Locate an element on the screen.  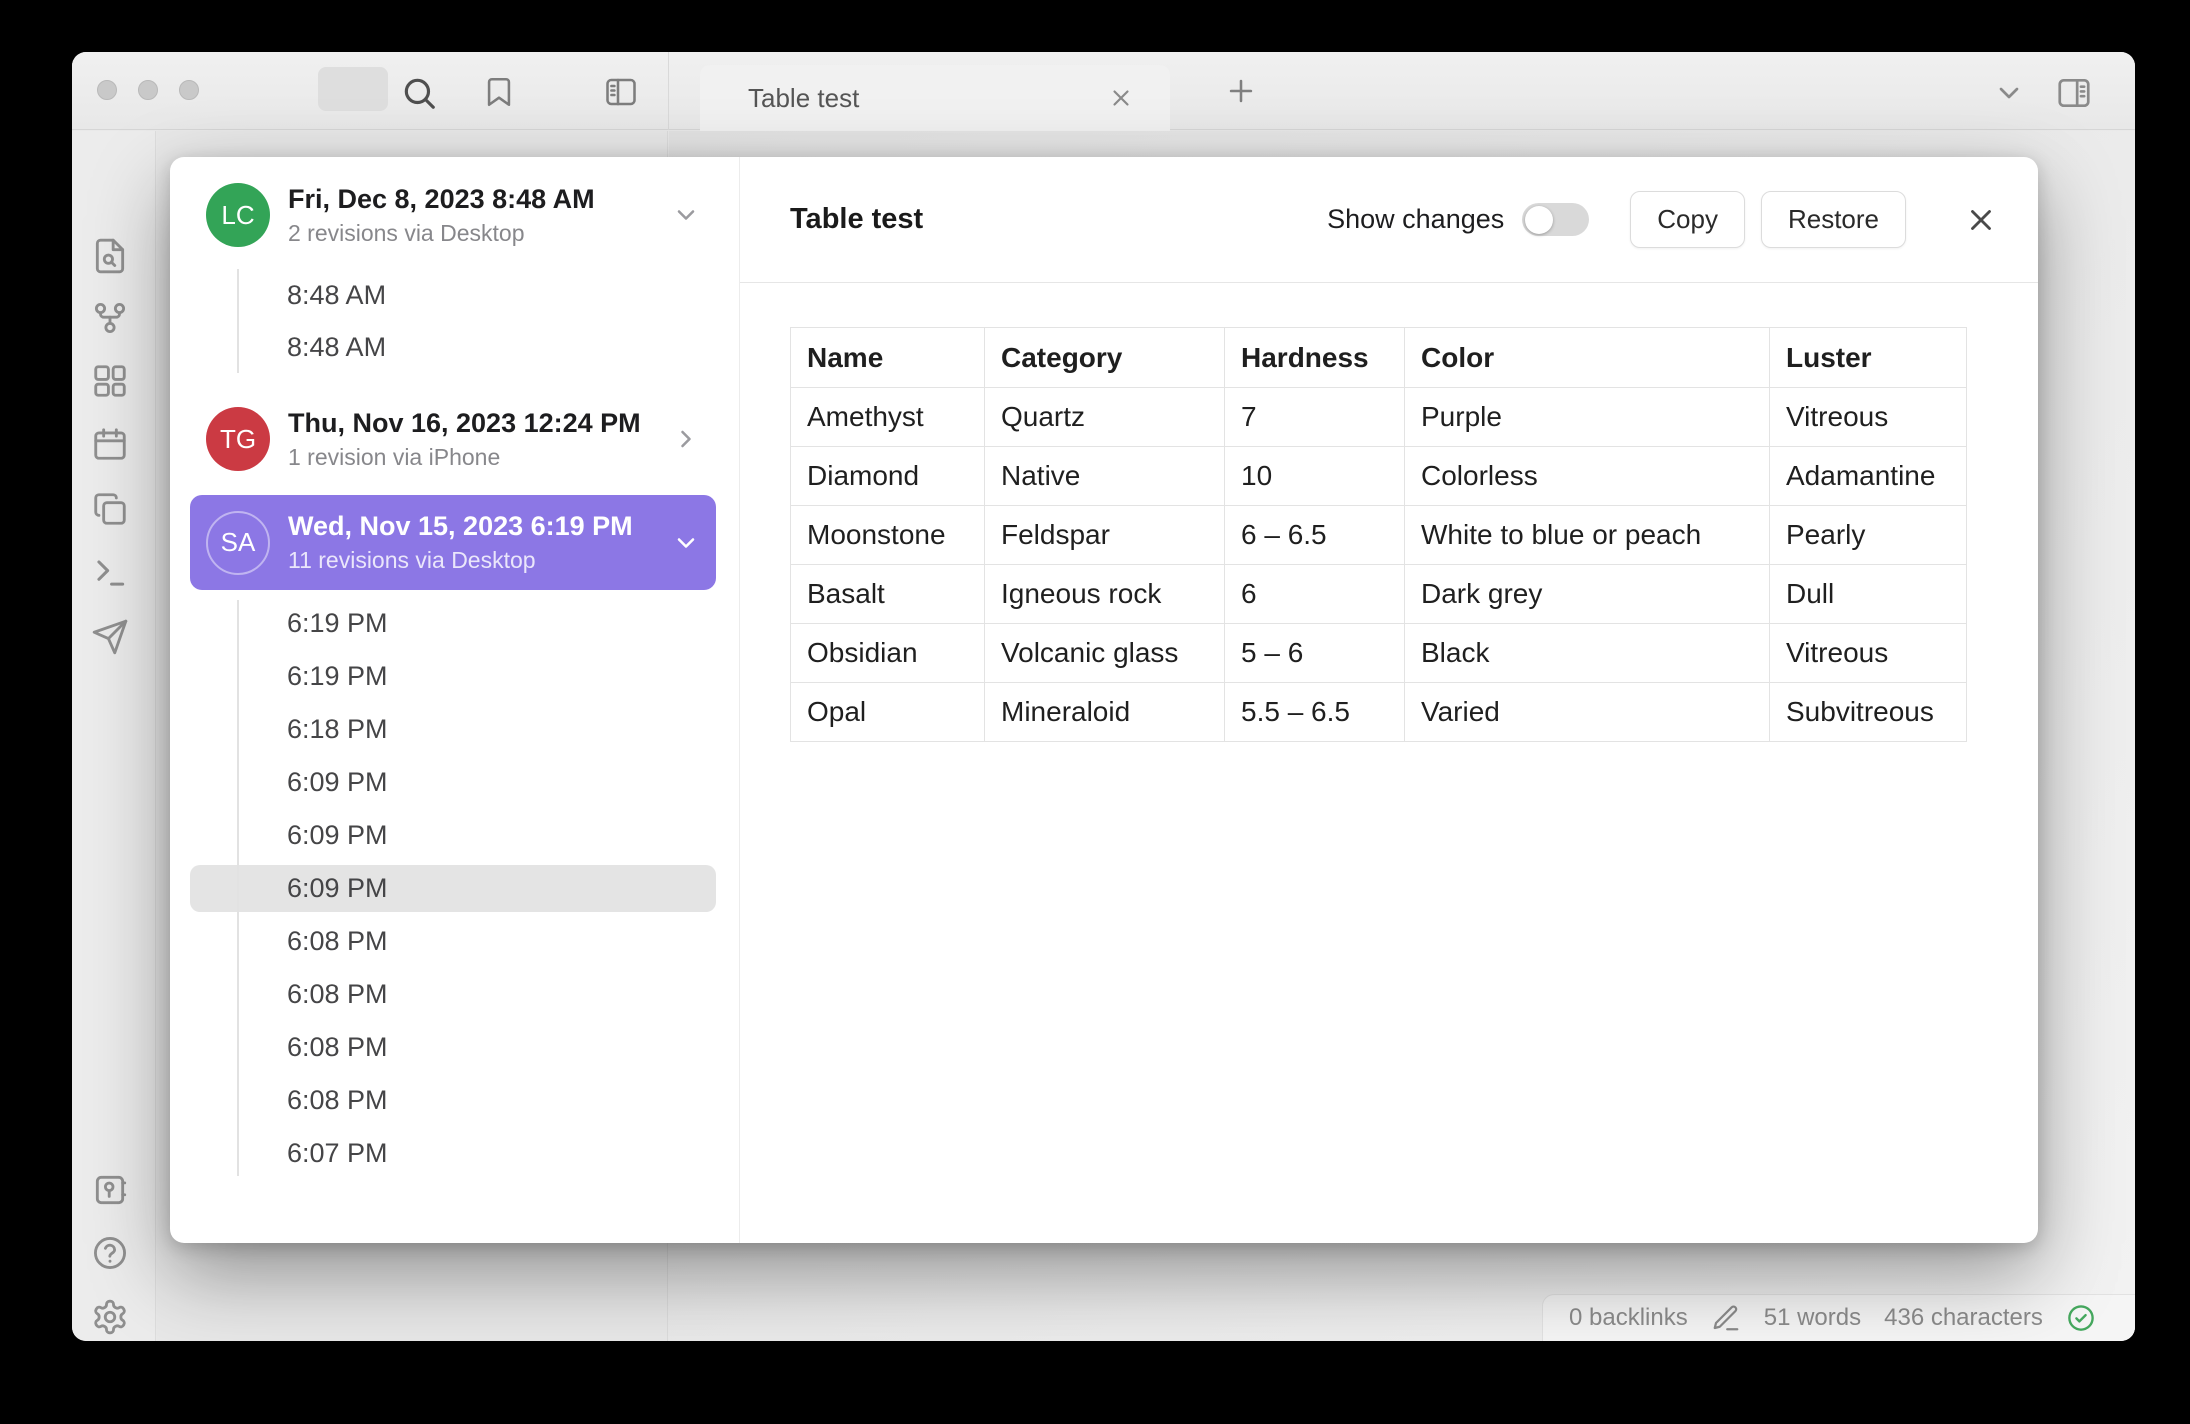
revision-times-dec8: 8:48 AM 8:48 AM is located at coordinates (453, 321).